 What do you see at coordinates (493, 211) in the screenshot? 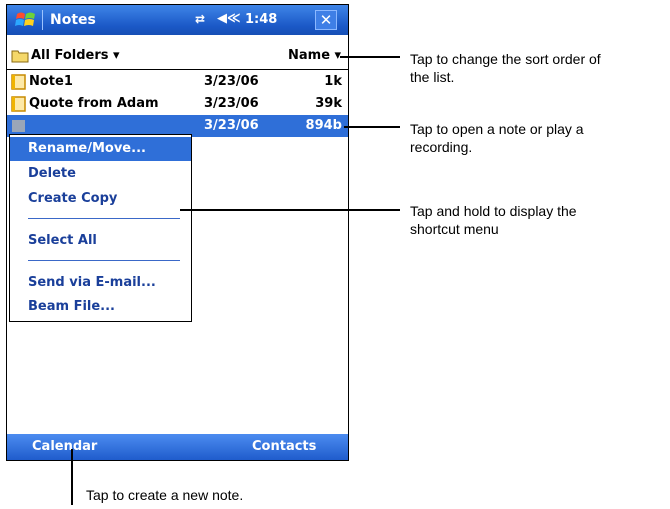
I see `callout-text: Tap and hold to display the` at bounding box center [493, 211].